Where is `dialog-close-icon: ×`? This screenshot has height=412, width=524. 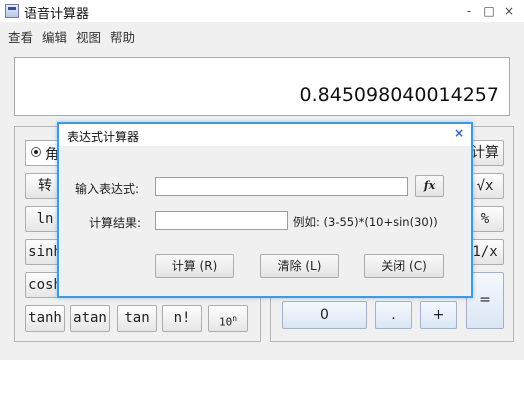 dialog-close-icon: × is located at coordinates (459, 134).